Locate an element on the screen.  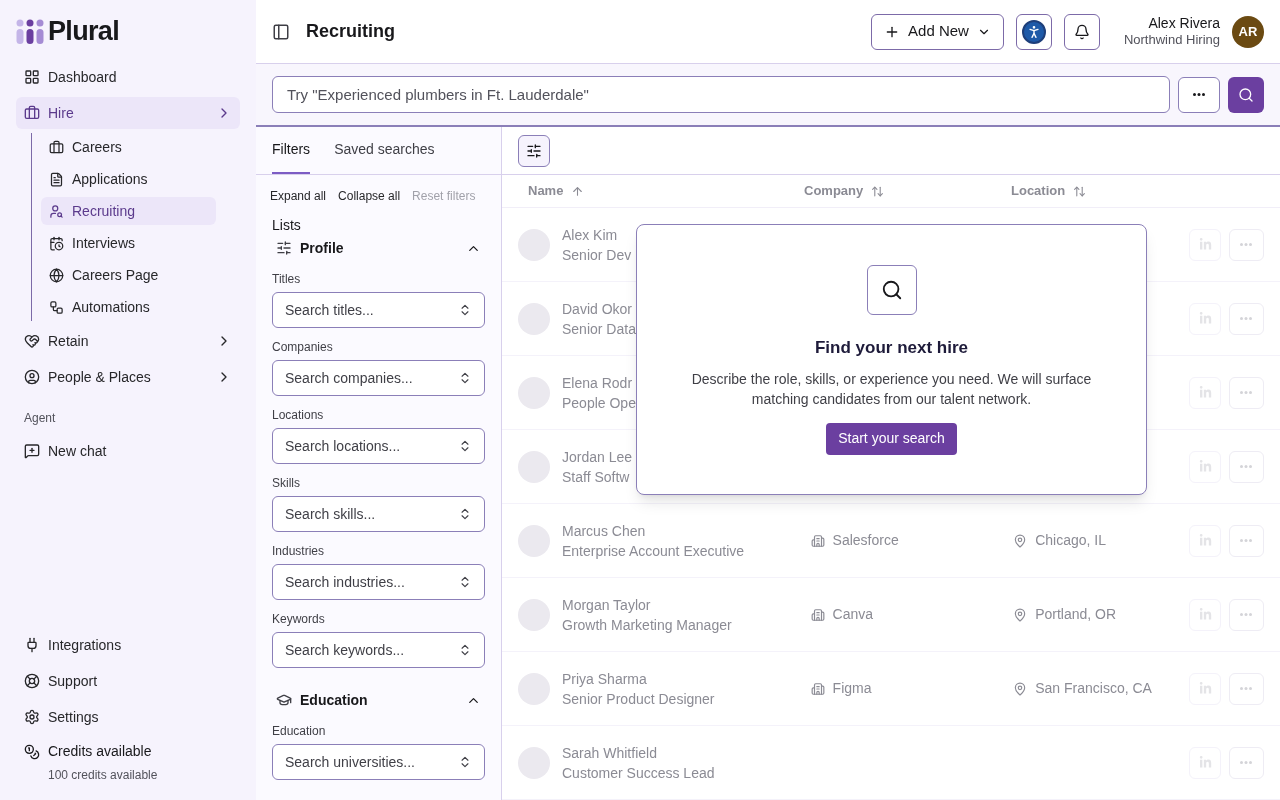
field-label: Locations is located at coordinates (298, 415).